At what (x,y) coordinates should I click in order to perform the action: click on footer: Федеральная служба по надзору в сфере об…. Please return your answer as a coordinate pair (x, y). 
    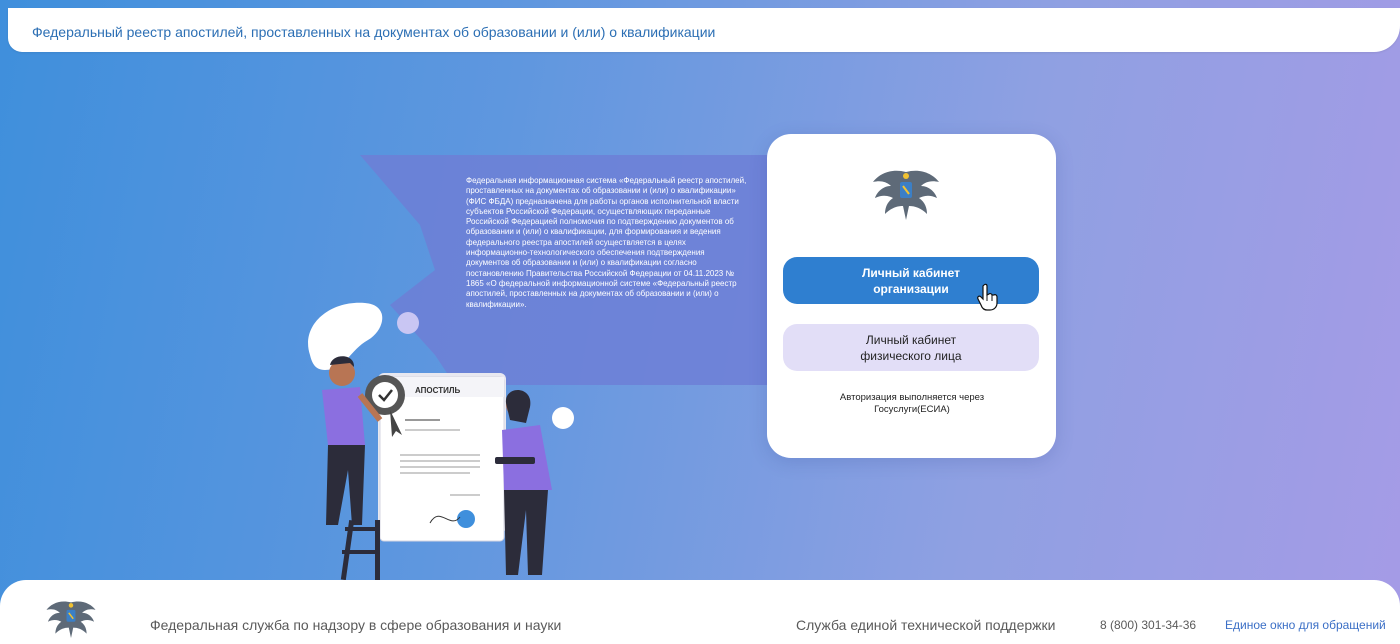
    Looking at the image, I should click on (700, 612).